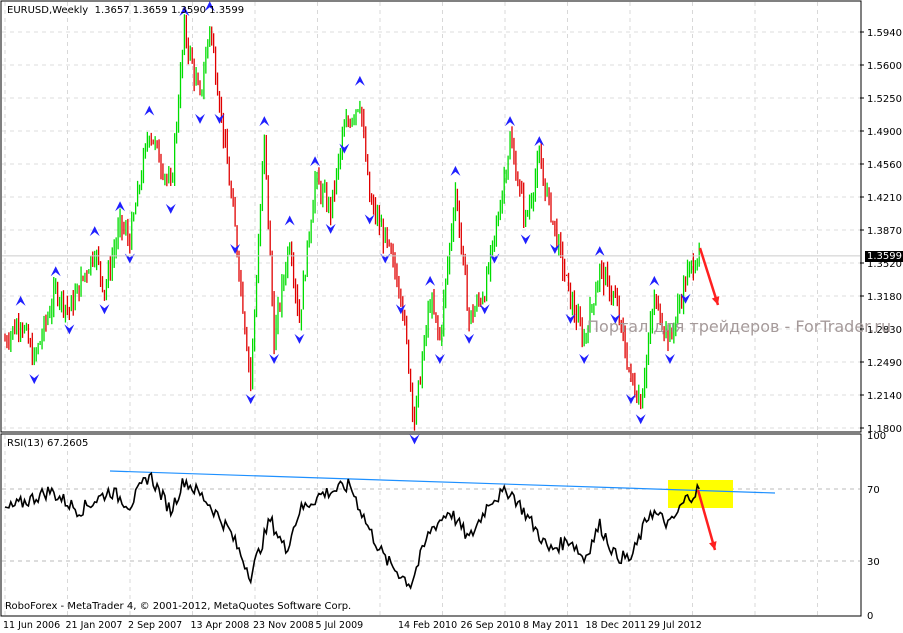 The height and width of the screenshot is (633, 903). I want to click on date-tick-label: 8 May 2011, so click(551, 625).